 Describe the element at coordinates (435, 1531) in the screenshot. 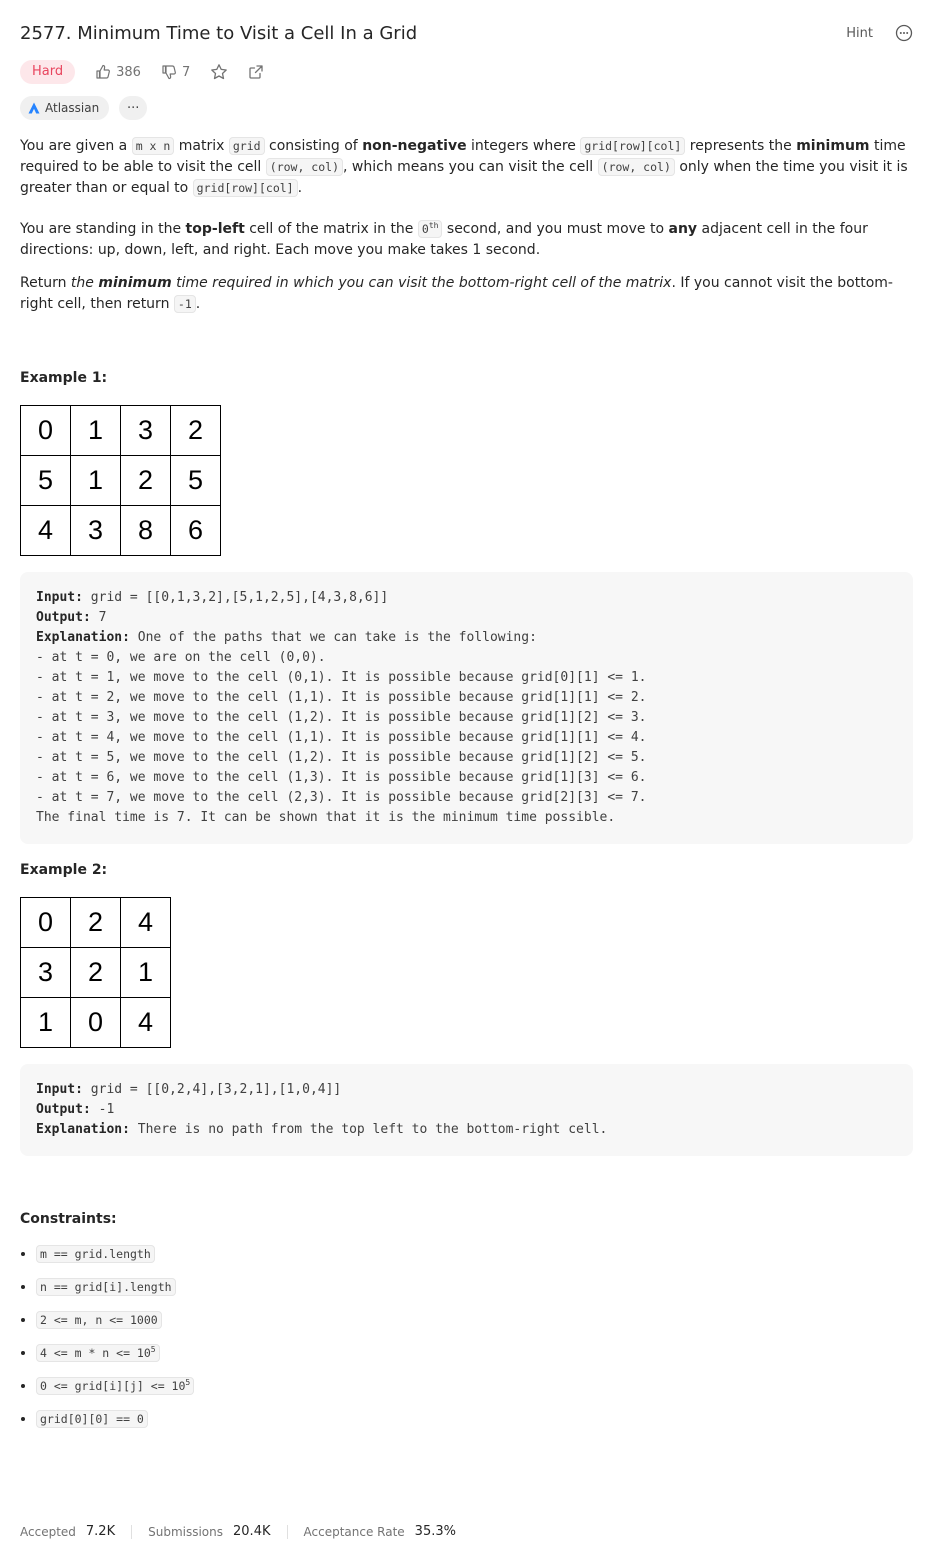

I see `acceptance-rate-value: 35.3%` at that location.